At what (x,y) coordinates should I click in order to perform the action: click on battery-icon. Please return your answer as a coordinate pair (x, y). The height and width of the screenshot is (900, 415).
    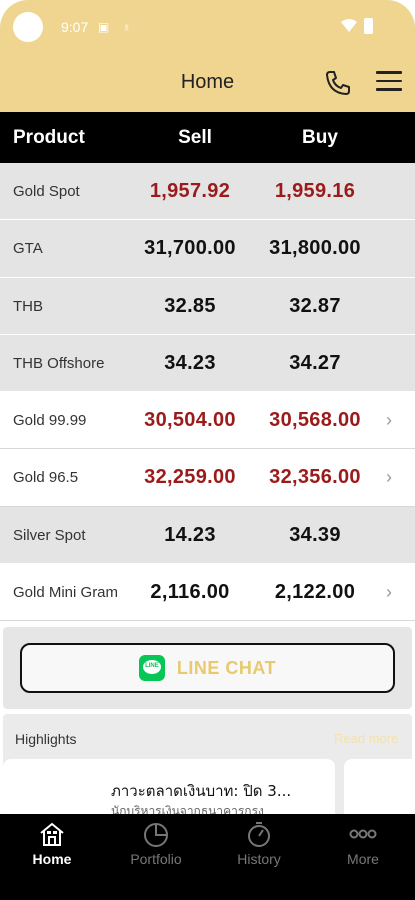
    Looking at the image, I should click on (368, 26).